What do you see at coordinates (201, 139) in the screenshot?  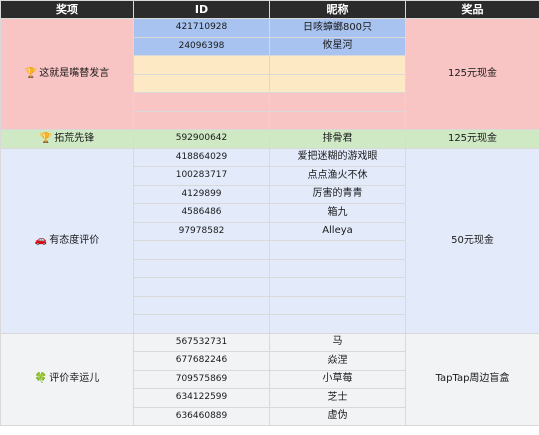 I see `id-cell: 592900642` at bounding box center [201, 139].